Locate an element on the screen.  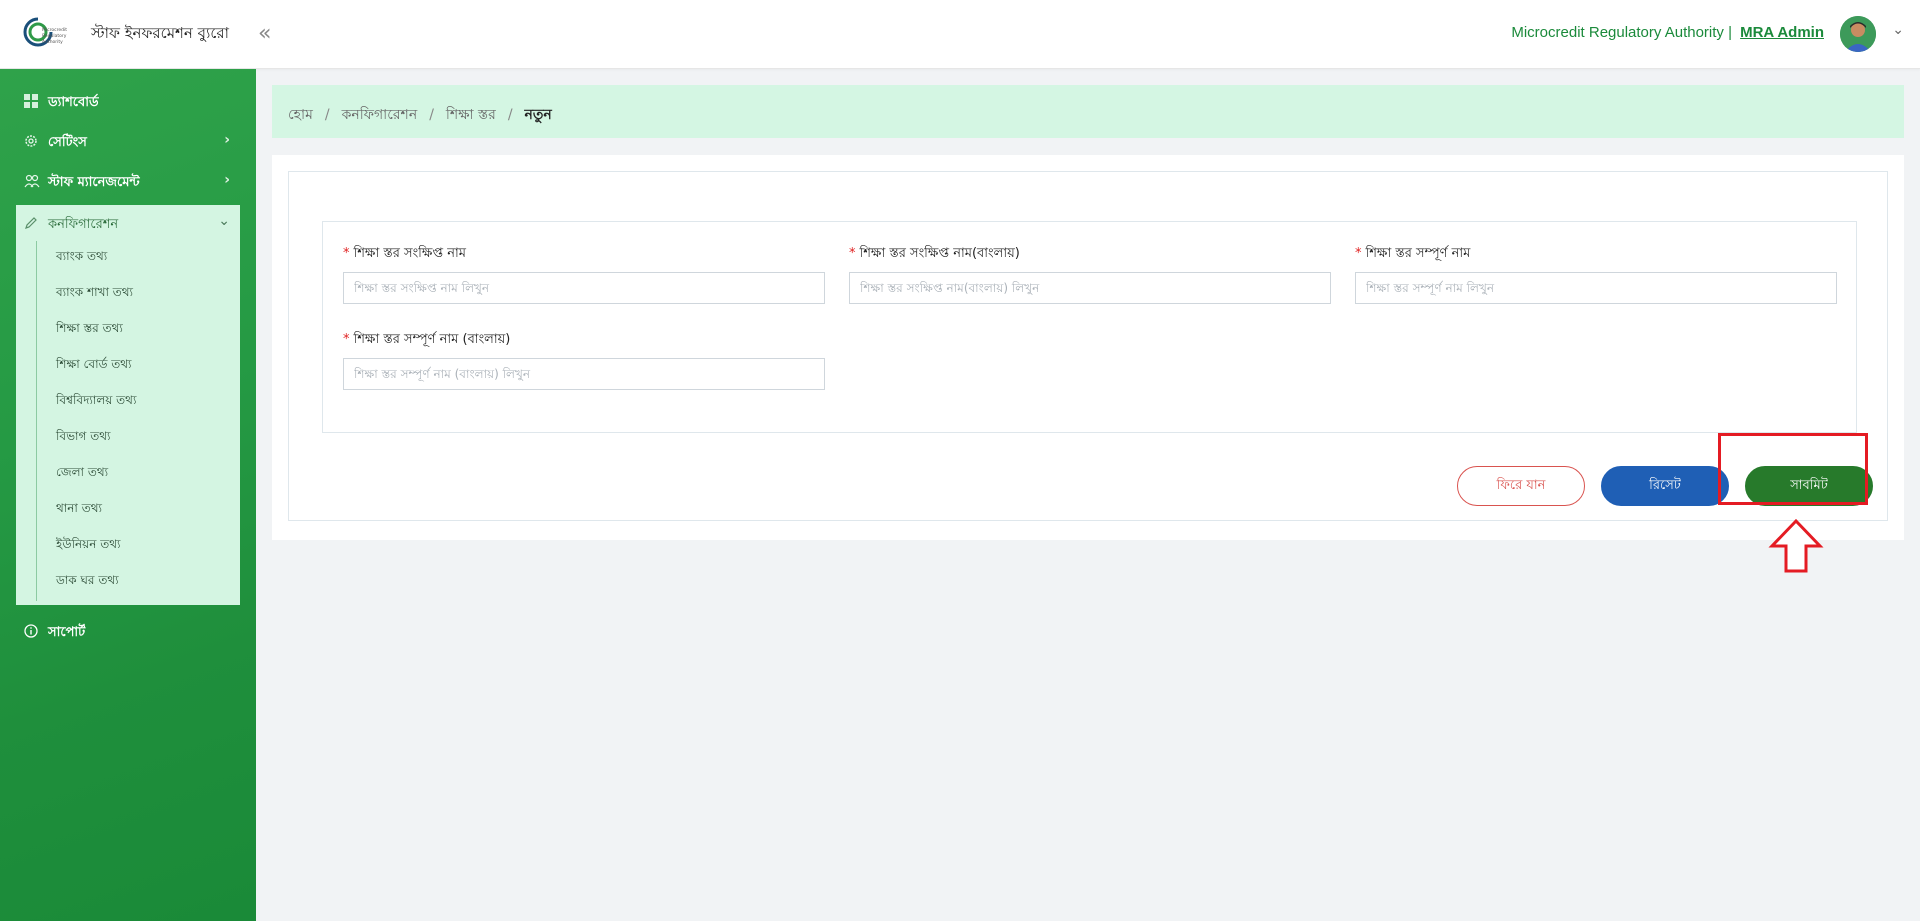
user-name-link: MRA Admin is located at coordinates (1782, 32).